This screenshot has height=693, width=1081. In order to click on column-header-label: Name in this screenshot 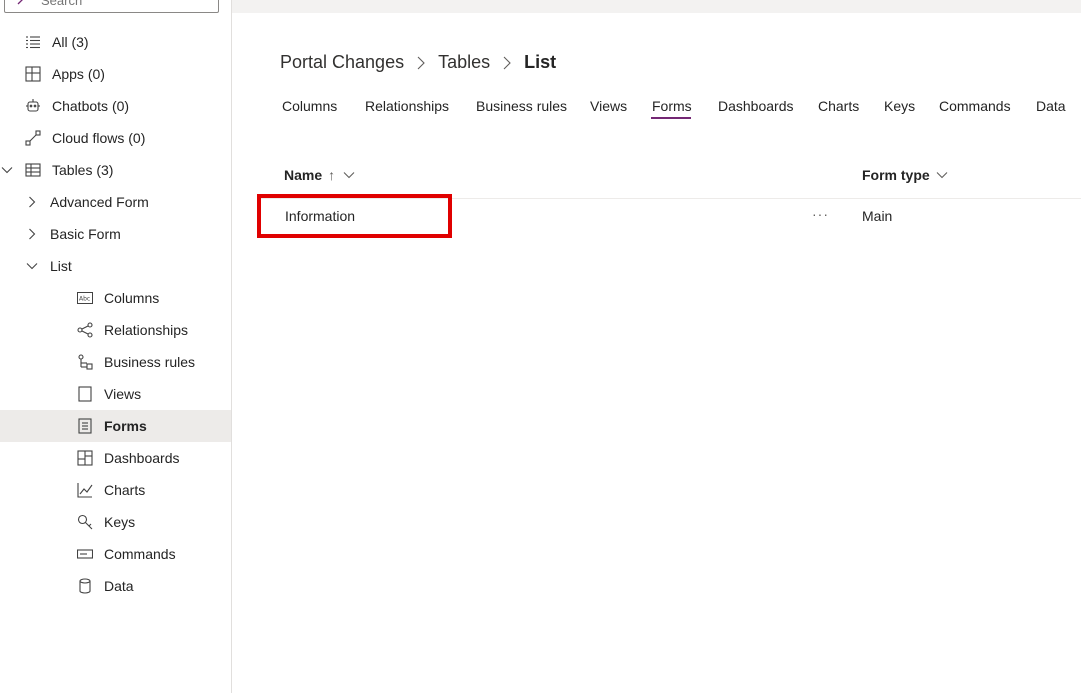, I will do `click(303, 175)`.